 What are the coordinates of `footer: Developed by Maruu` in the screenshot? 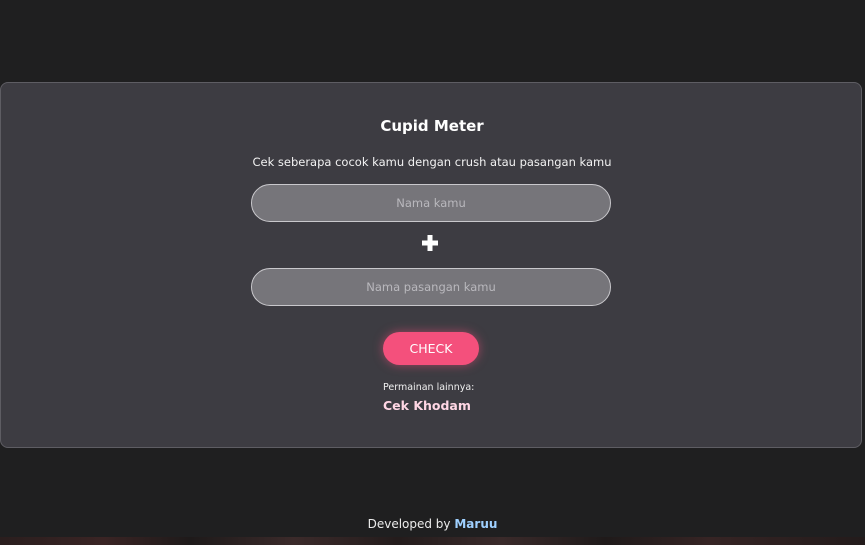 It's located at (432, 524).